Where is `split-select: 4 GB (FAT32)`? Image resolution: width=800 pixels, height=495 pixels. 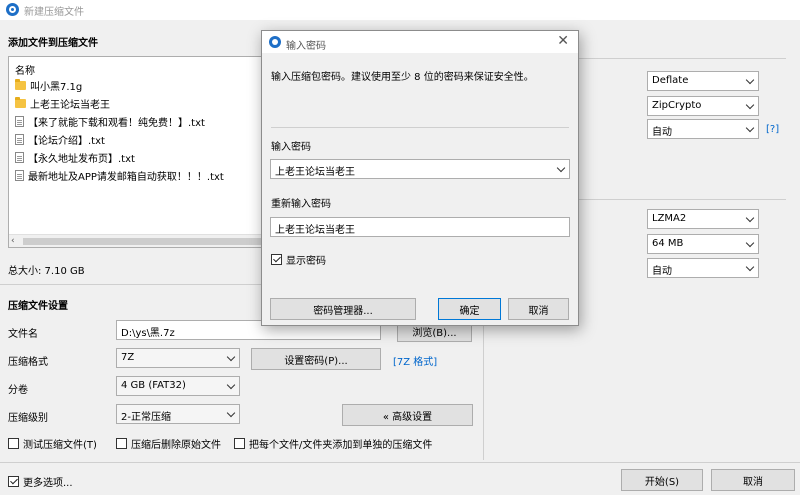 split-select: 4 GB (FAT32) is located at coordinates (178, 386).